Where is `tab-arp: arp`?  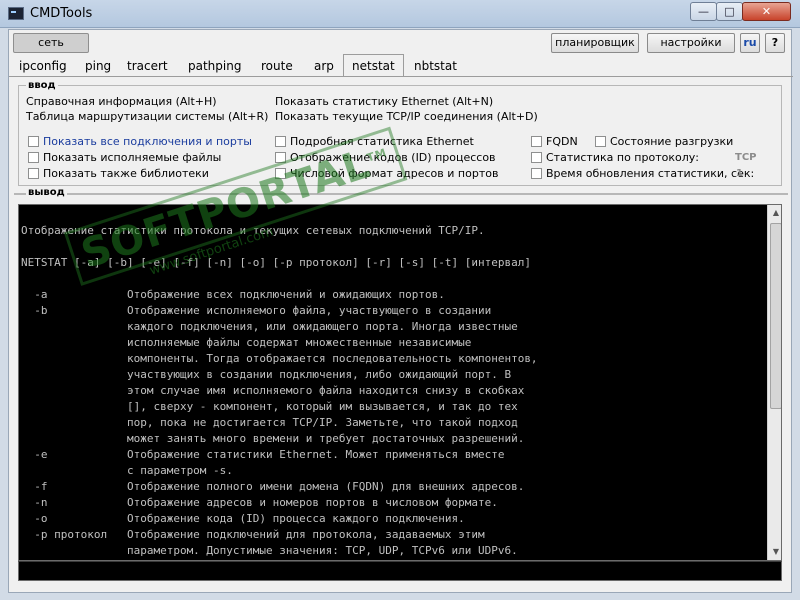 tab-arp: arp is located at coordinates (324, 66).